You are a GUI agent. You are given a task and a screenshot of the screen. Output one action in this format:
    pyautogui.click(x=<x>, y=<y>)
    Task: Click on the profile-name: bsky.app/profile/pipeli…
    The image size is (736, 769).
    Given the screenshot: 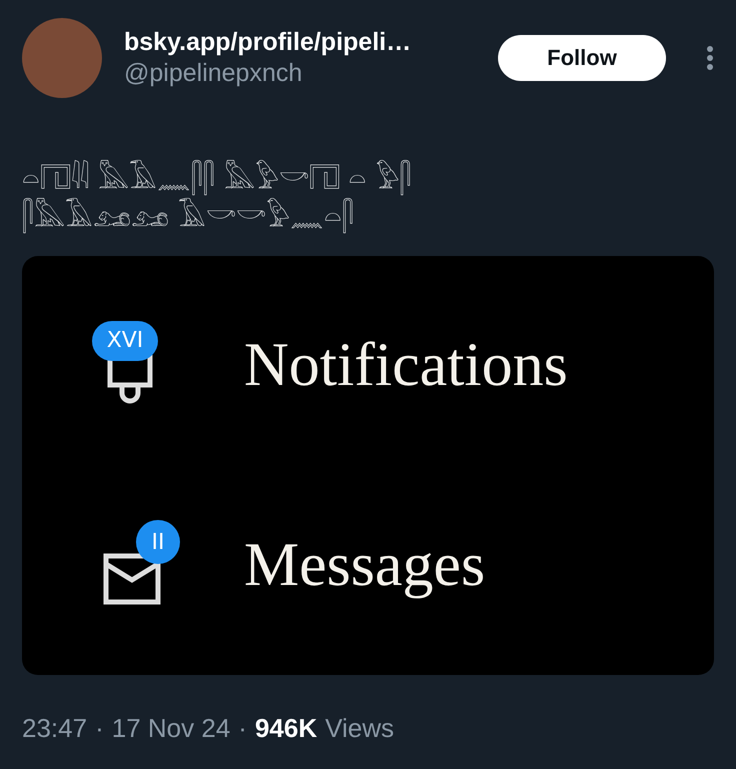 What is the action you would take?
    pyautogui.click(x=300, y=42)
    